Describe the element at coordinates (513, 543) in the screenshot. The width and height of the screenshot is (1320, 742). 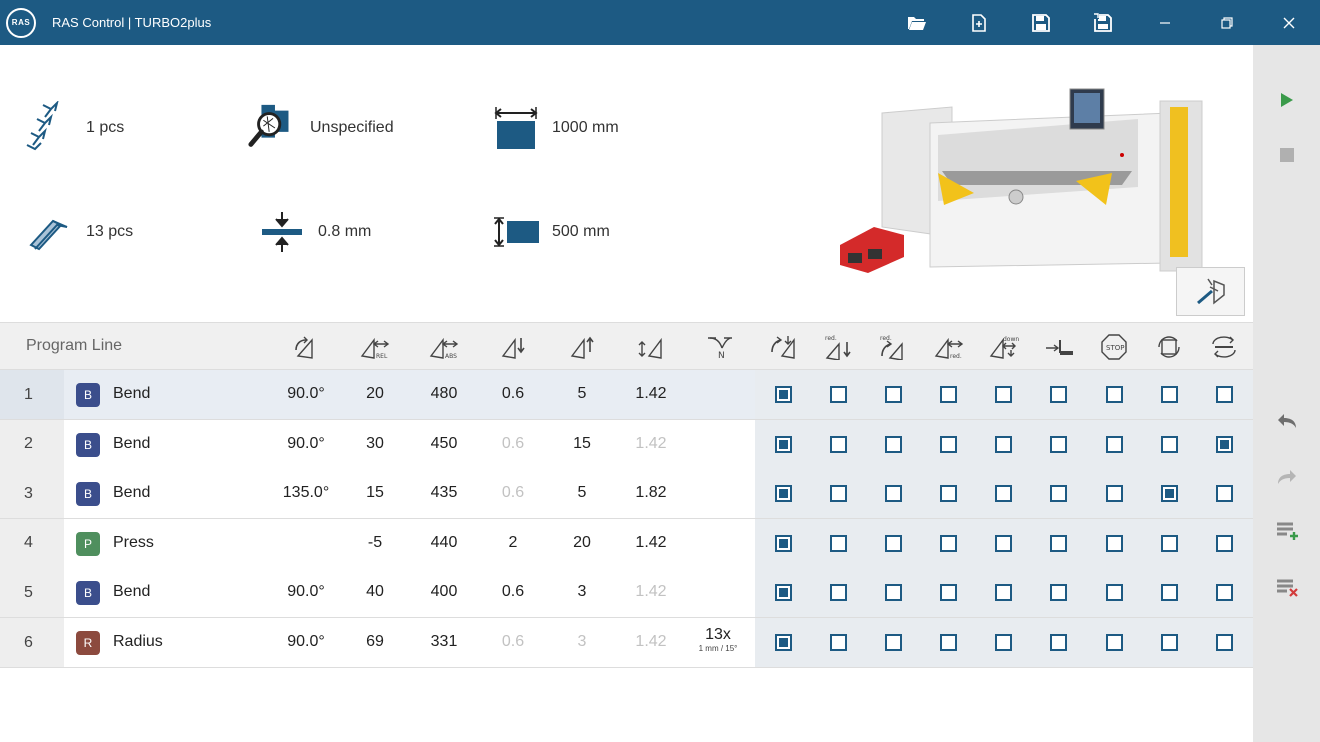
I see `clamp-down-cell: 2` at that location.